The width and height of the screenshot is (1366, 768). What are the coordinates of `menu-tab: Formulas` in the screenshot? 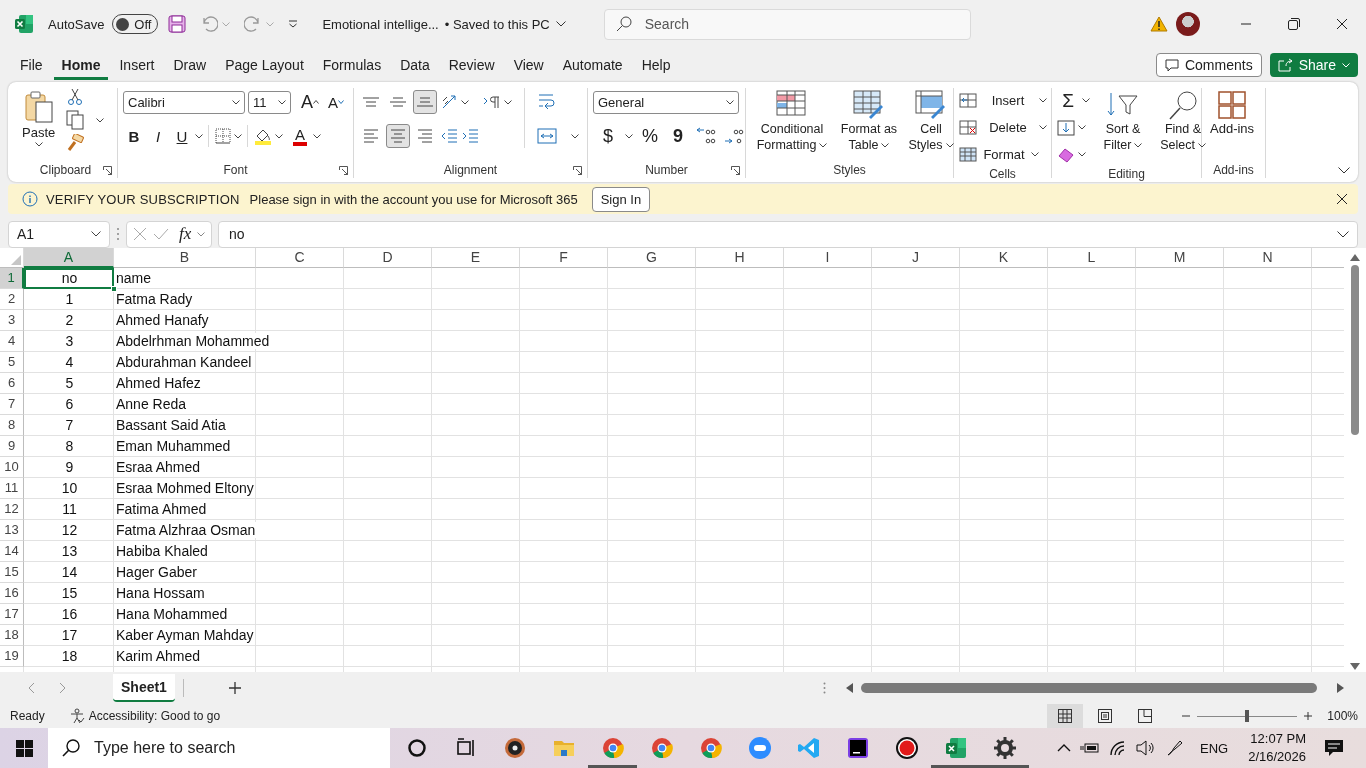 It's located at (352, 65).